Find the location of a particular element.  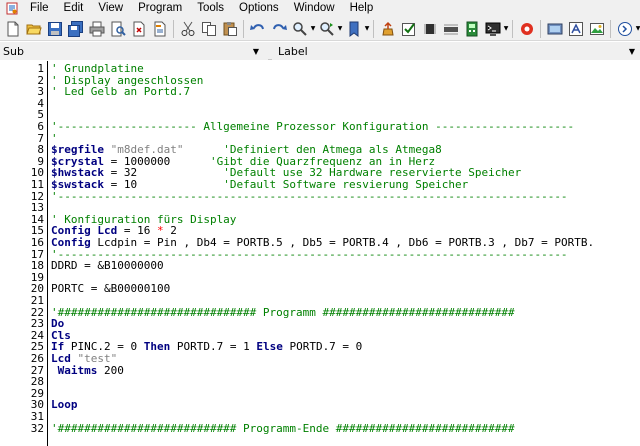

code-line: 4 is located at coordinates (320, 103).